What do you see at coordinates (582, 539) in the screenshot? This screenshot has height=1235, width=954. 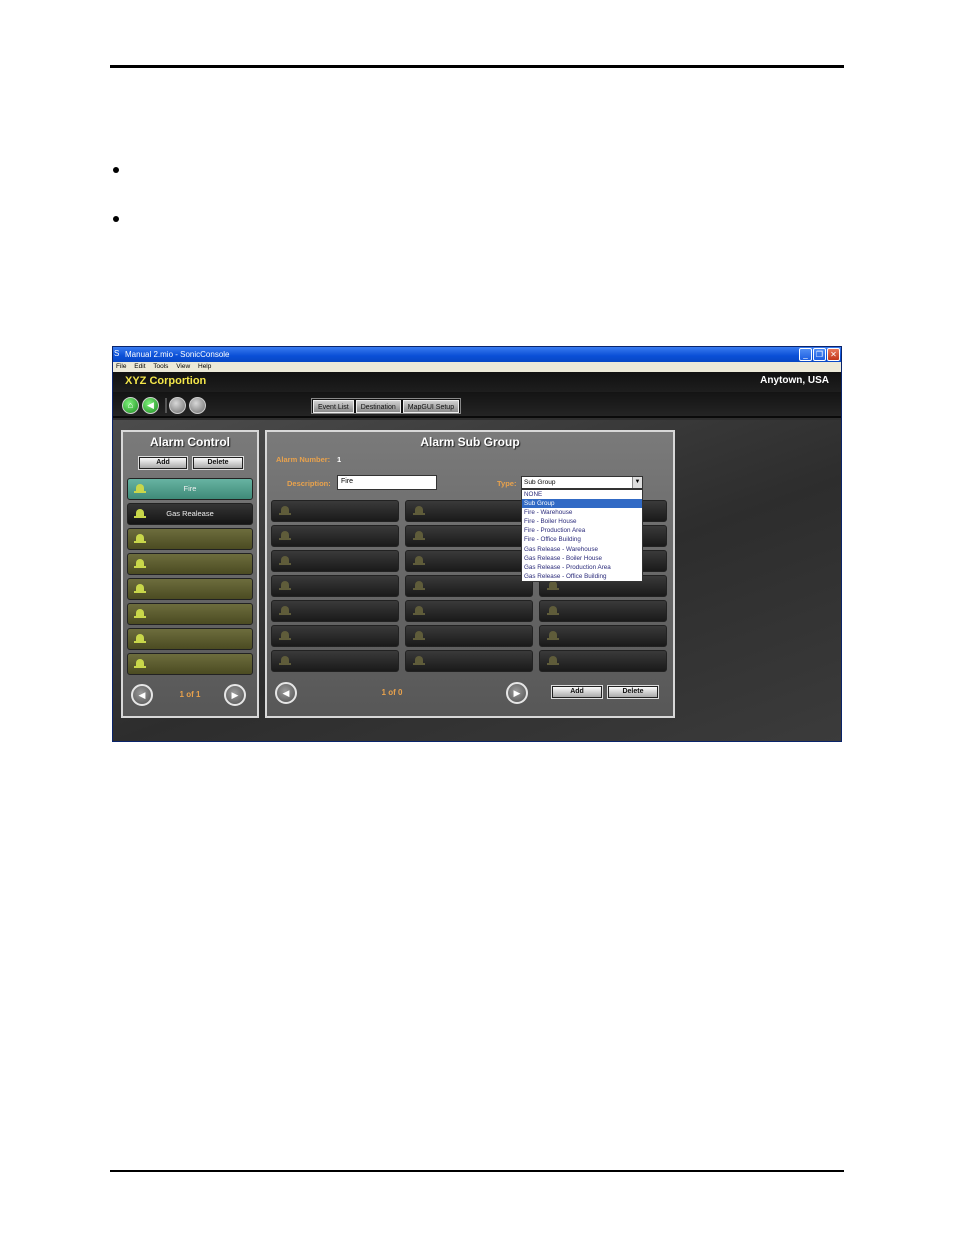 I see `type-option: Fire - Office Building` at bounding box center [582, 539].